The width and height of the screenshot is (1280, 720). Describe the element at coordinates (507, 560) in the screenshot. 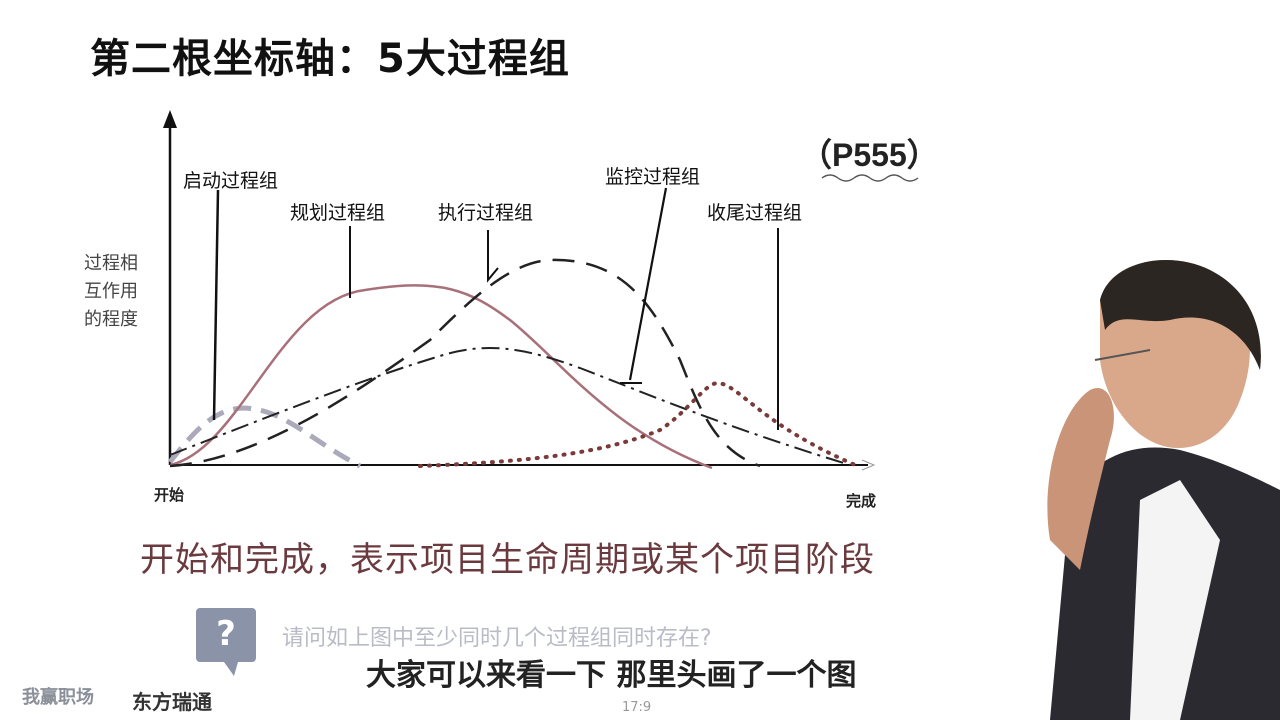

I see `caption-text: 开始和完成，表示项目生命周期或某个项目阶段` at that location.